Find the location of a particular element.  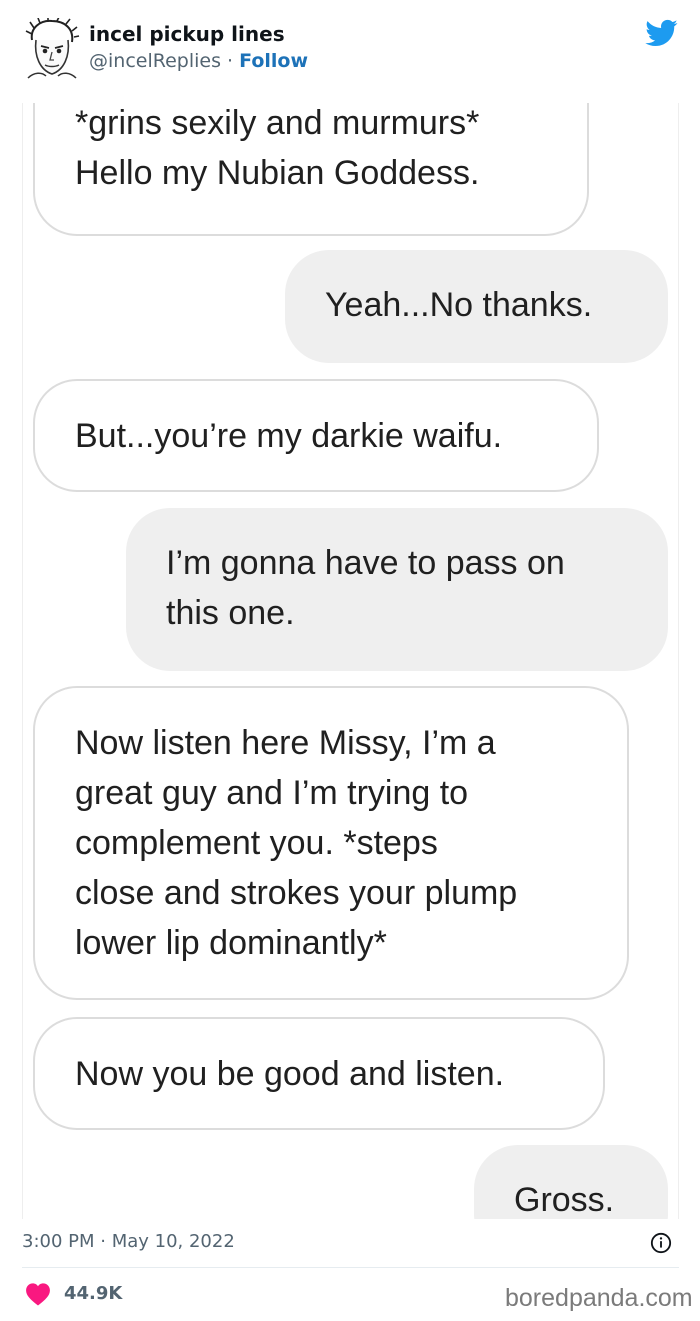

message-line: *grins sexily and murmurs* is located at coordinates (277, 123).